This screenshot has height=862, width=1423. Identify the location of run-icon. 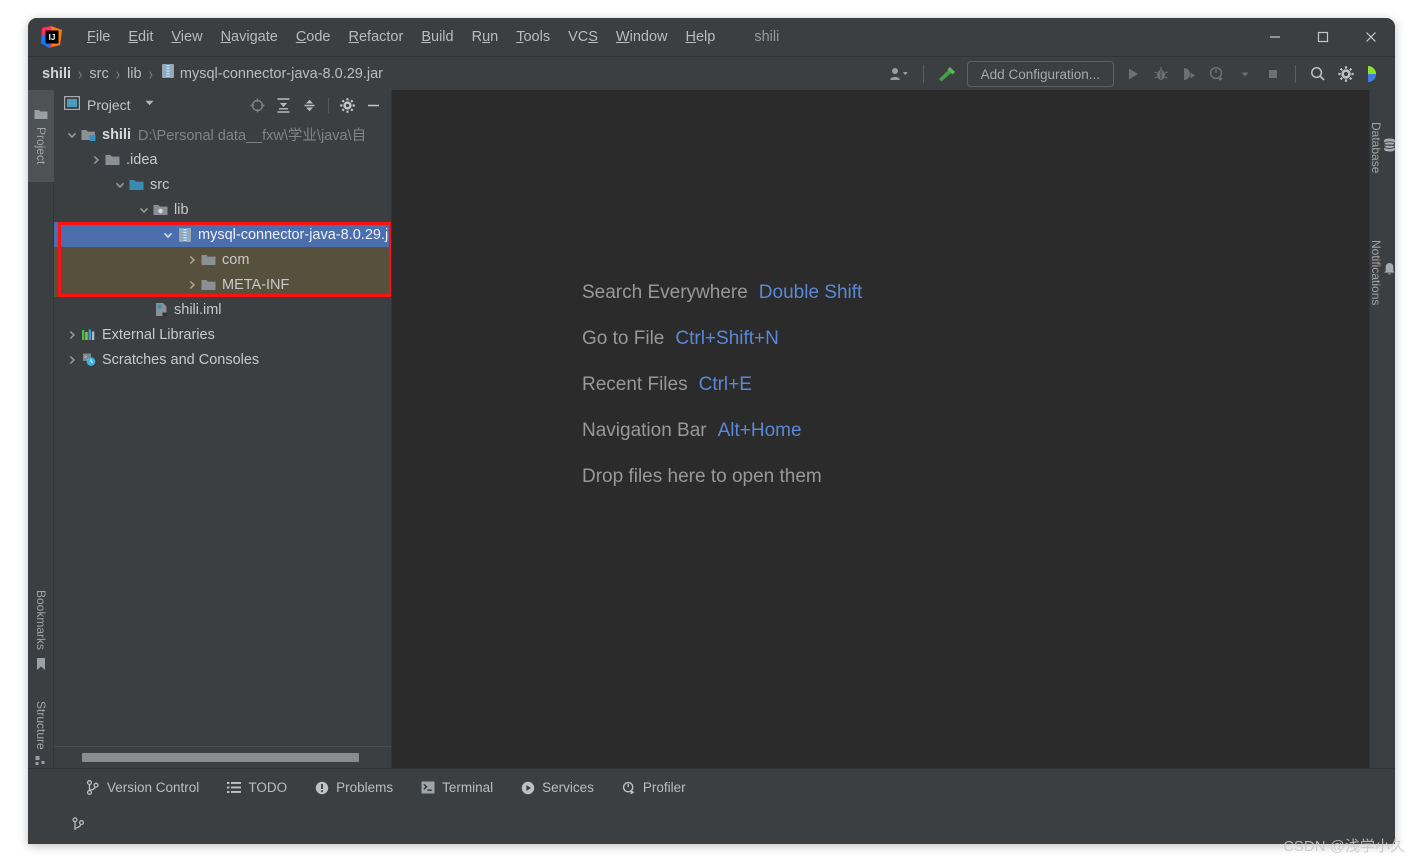
(1133, 74).